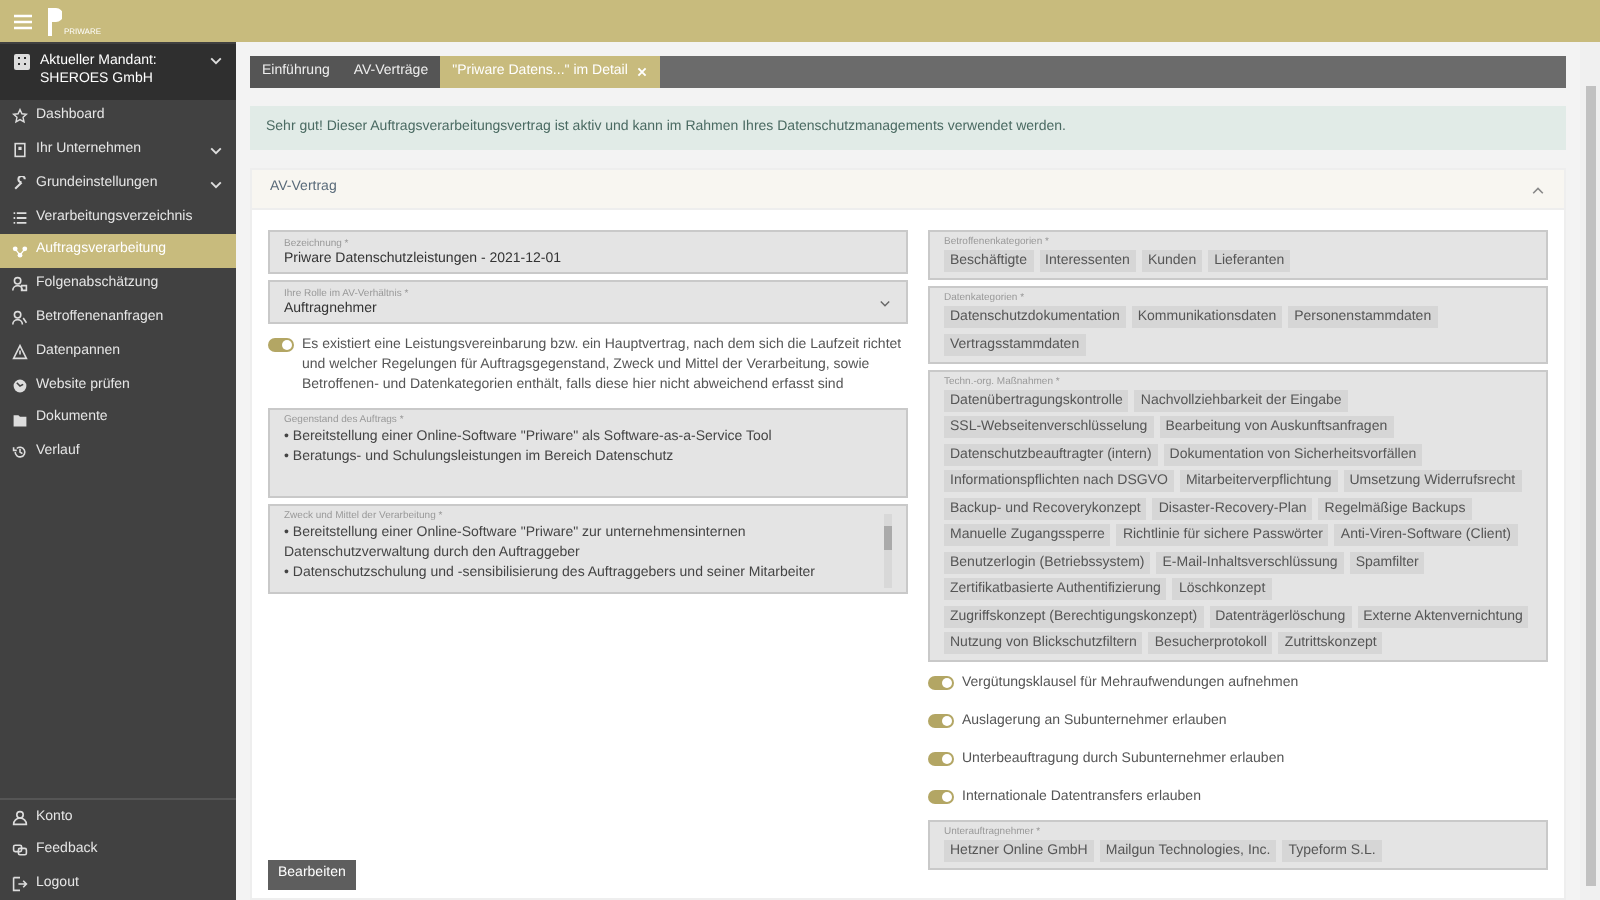 This screenshot has width=1600, height=900. What do you see at coordinates (20, 419) in the screenshot?
I see `folder-icon` at bounding box center [20, 419].